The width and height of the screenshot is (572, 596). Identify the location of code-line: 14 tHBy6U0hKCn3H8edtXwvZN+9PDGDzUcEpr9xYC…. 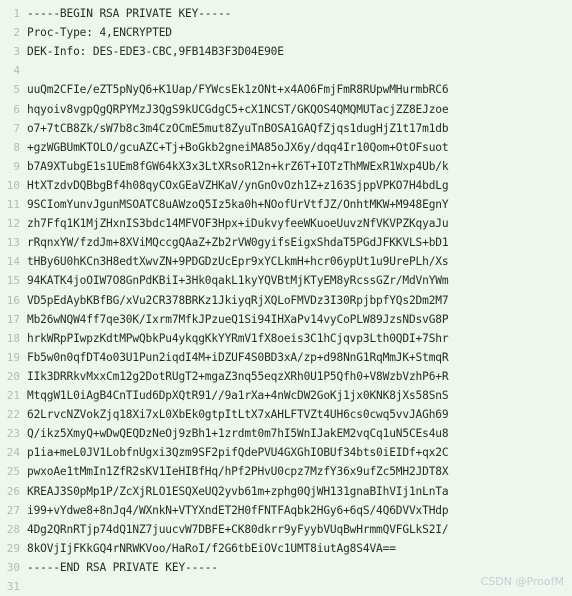
(286, 261).